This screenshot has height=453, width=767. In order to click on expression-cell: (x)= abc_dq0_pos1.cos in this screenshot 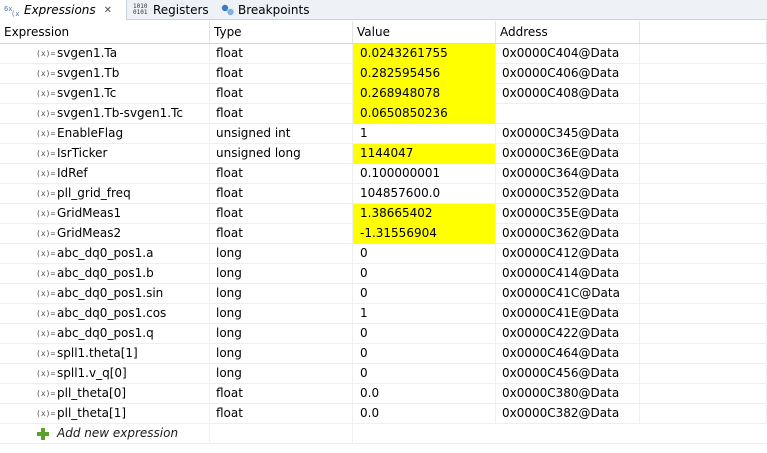, I will do `click(105, 314)`.